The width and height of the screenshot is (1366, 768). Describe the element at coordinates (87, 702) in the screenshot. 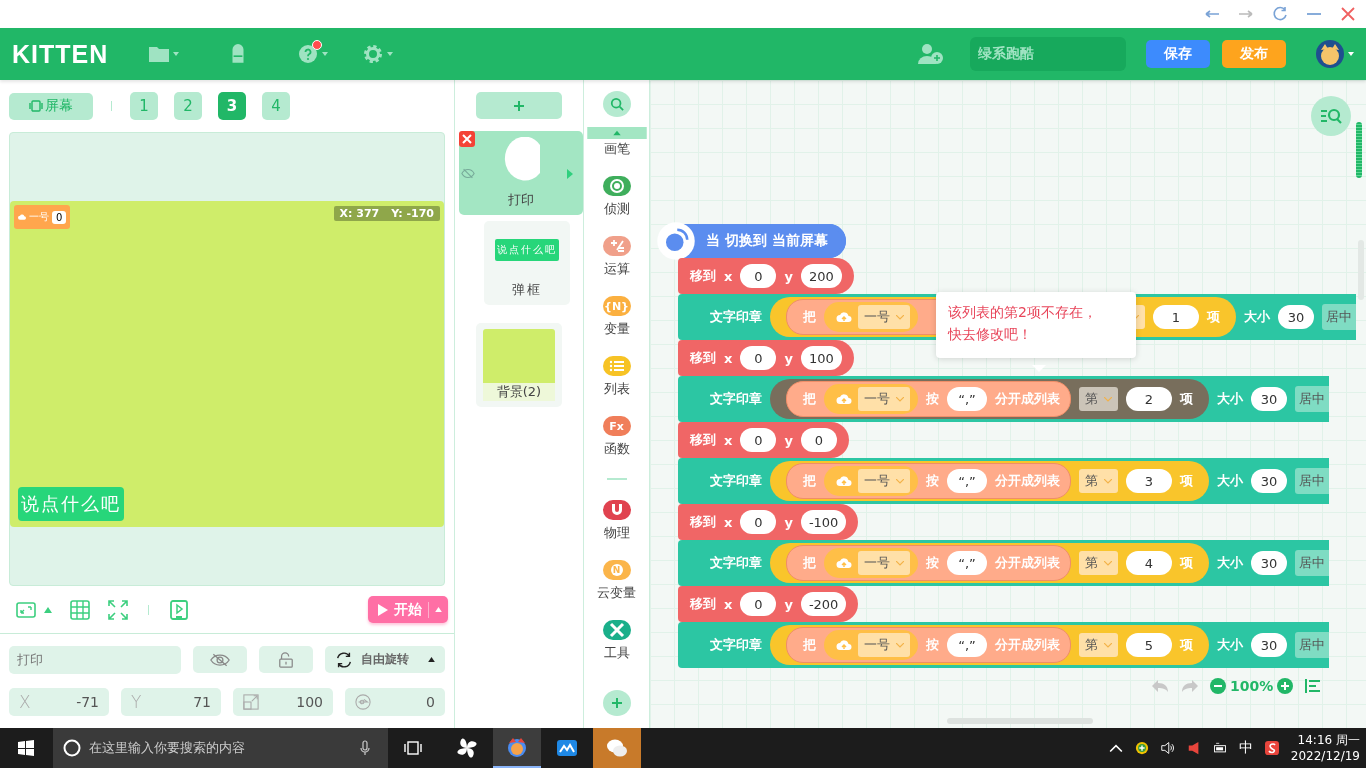

I see `property-value: -71` at that location.